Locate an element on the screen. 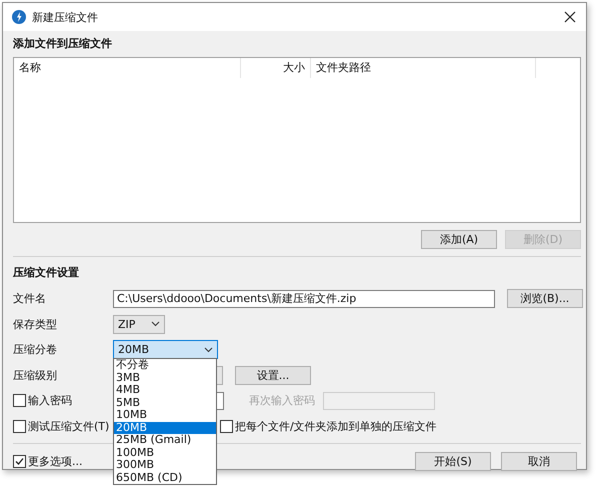  split-dropdown: 20MB is located at coordinates (165, 350).